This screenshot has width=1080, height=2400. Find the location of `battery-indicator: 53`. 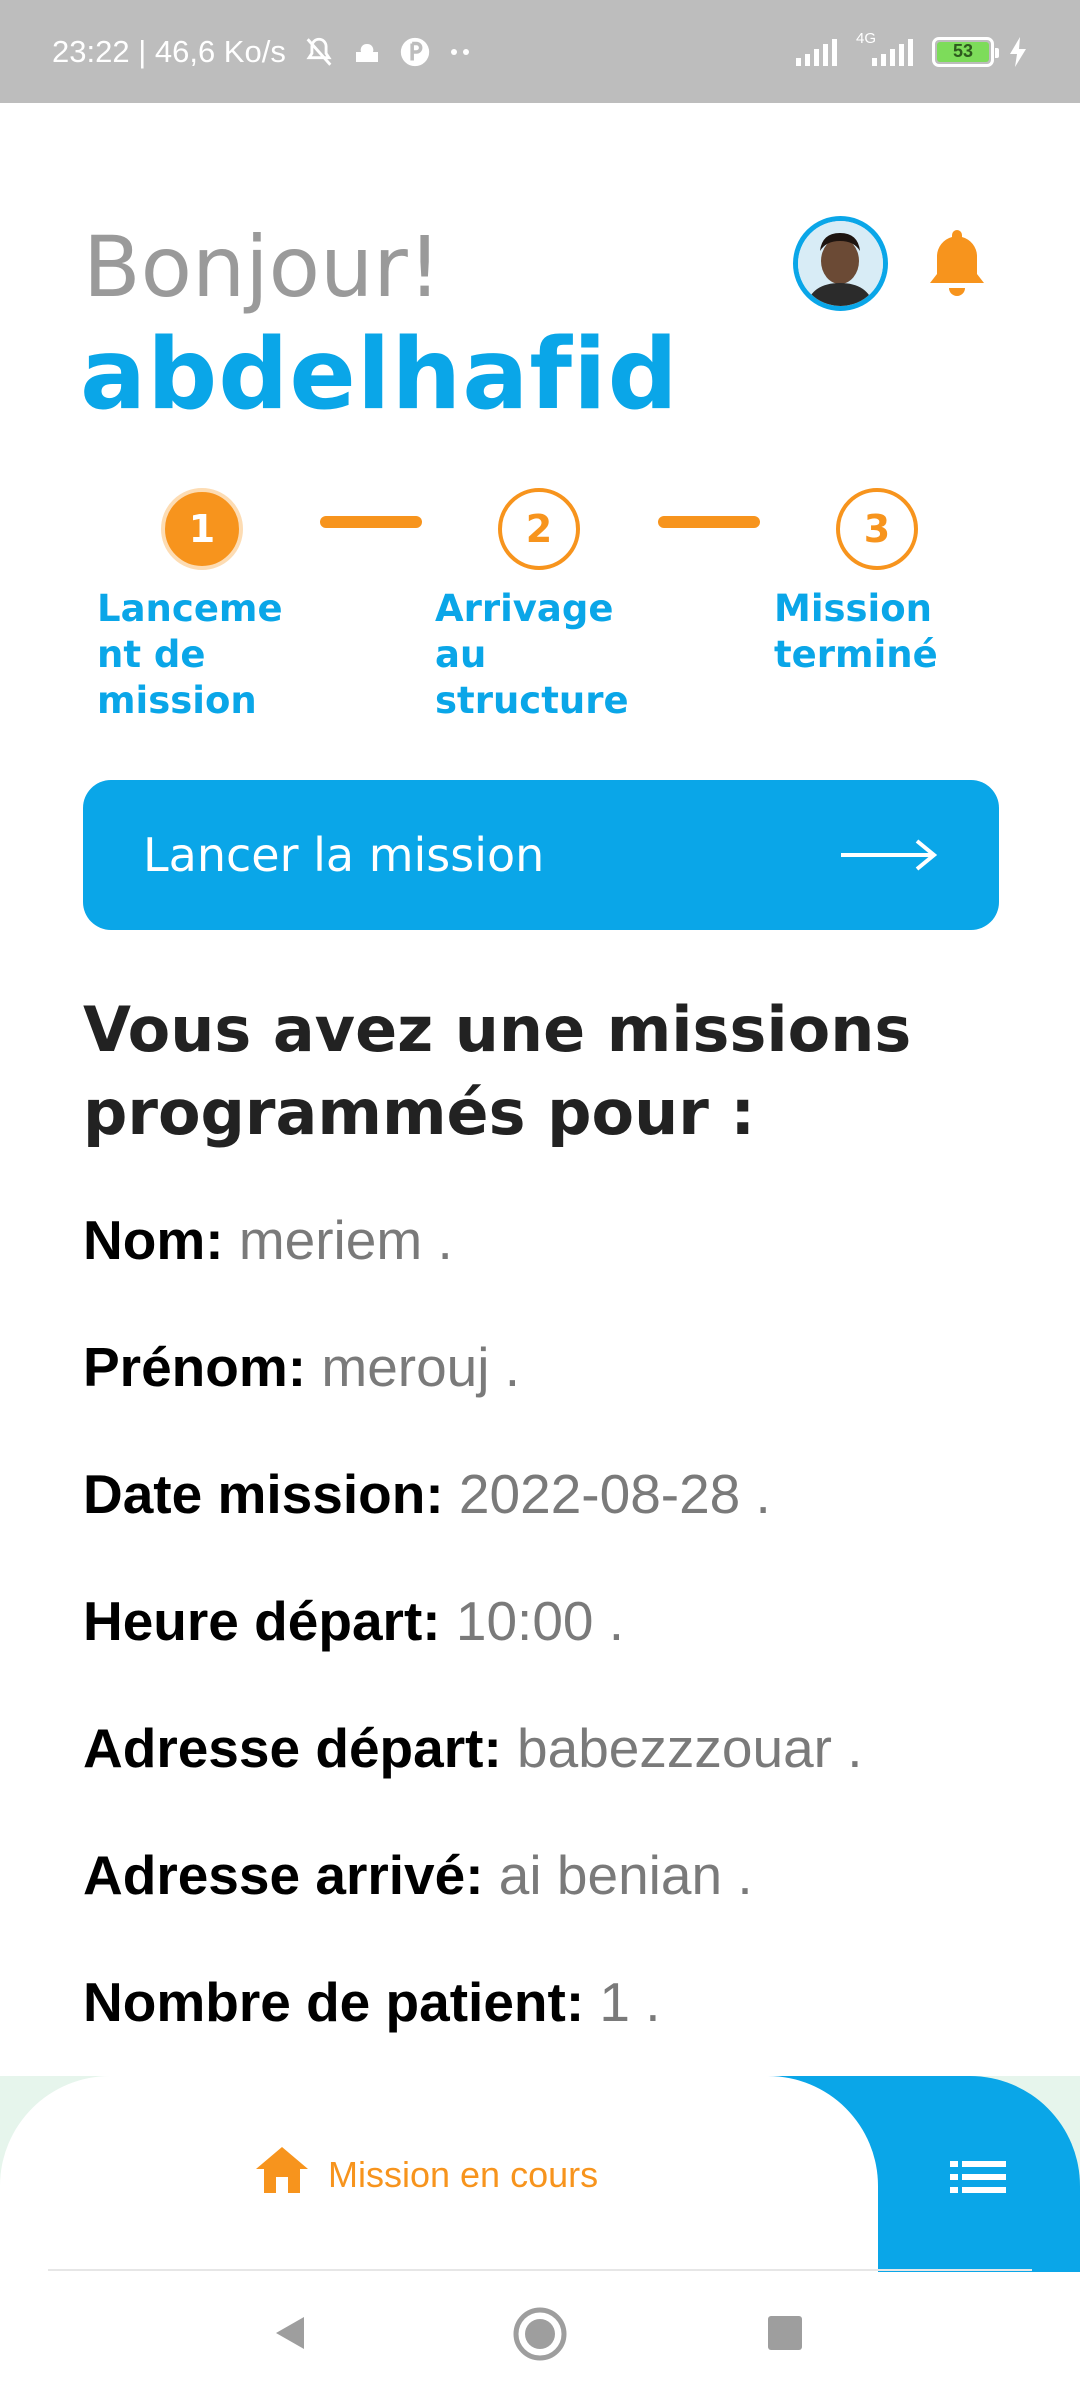

battery-indicator: 53 is located at coordinates (965, 51).